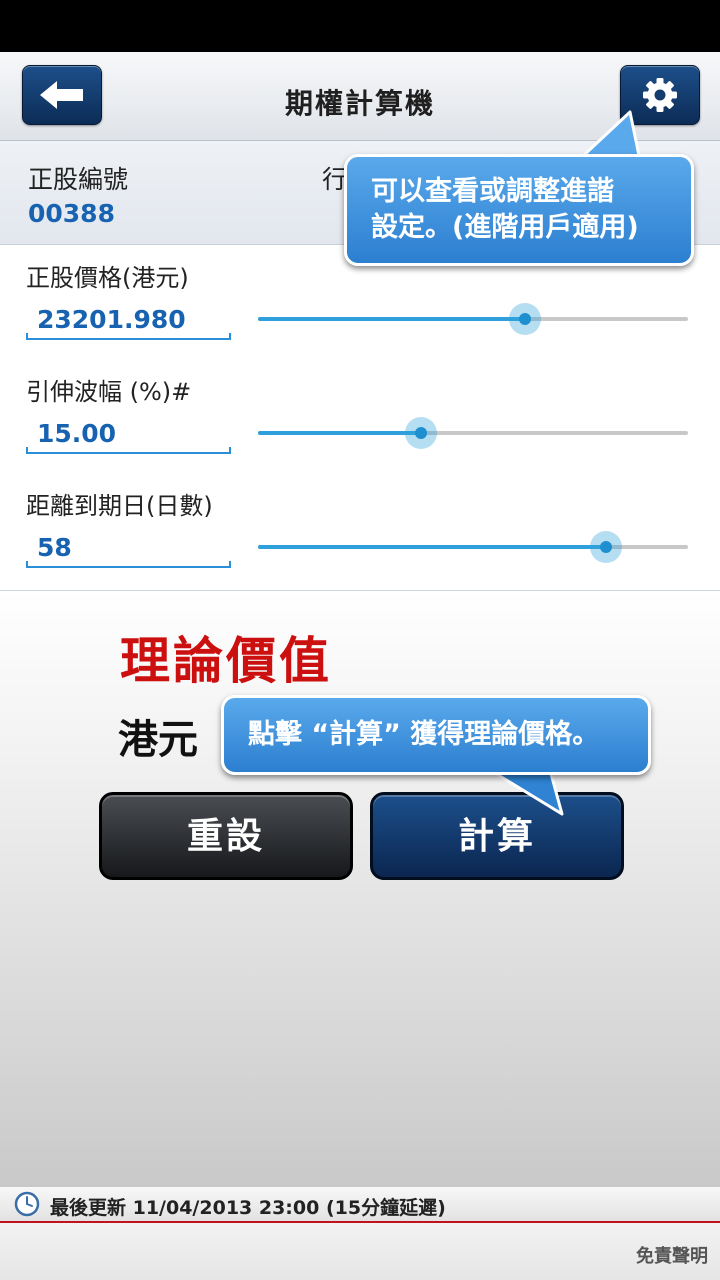  I want to click on days-to-expiry-label: 距離到期日(日數), so click(119, 506).